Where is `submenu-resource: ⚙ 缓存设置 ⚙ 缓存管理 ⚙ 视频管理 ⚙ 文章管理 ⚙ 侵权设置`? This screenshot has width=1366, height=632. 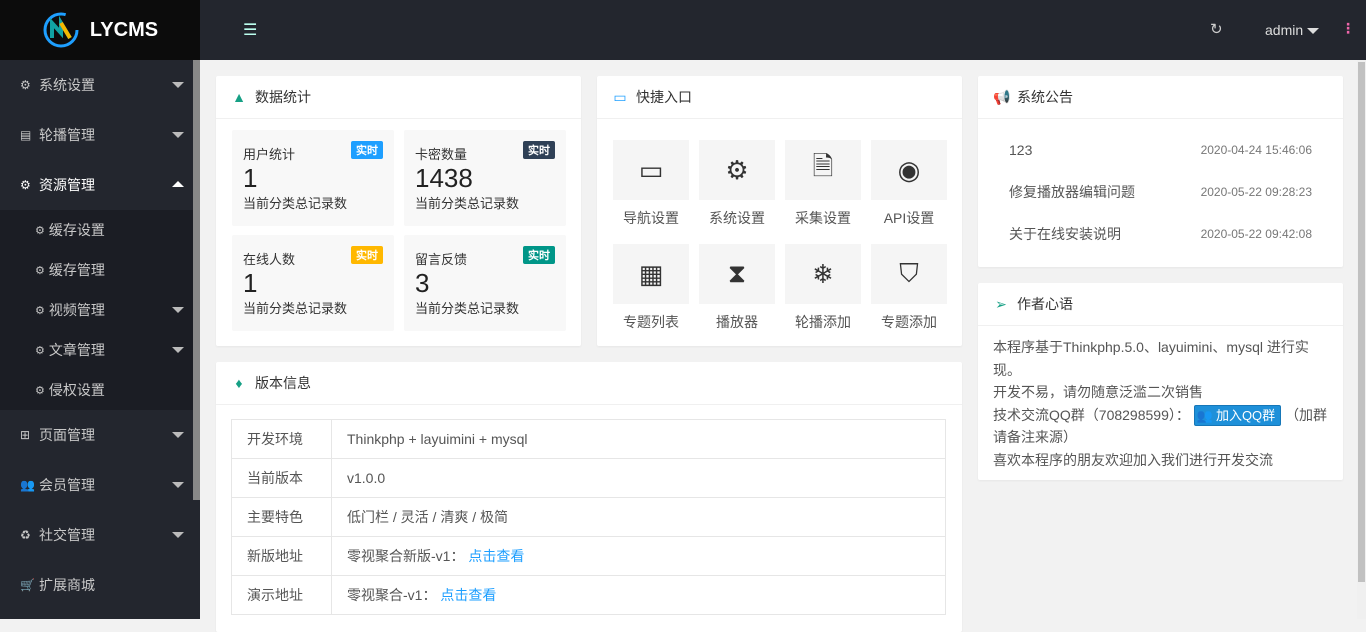
submenu-resource: ⚙ 缓存设置 ⚙ 缓存管理 ⚙ 视频管理 ⚙ 文章管理 ⚙ 侵权设置 is located at coordinates (100, 310).